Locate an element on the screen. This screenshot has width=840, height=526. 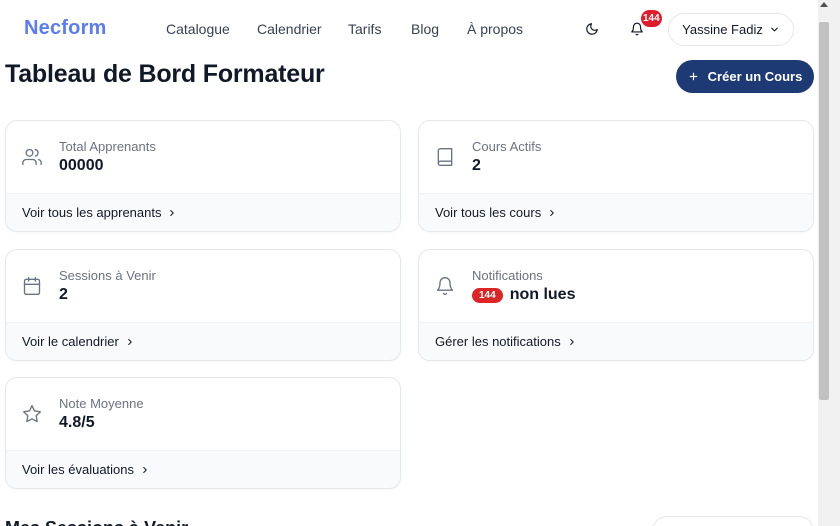
create-course-button: Créer un Cours is located at coordinates (745, 76).